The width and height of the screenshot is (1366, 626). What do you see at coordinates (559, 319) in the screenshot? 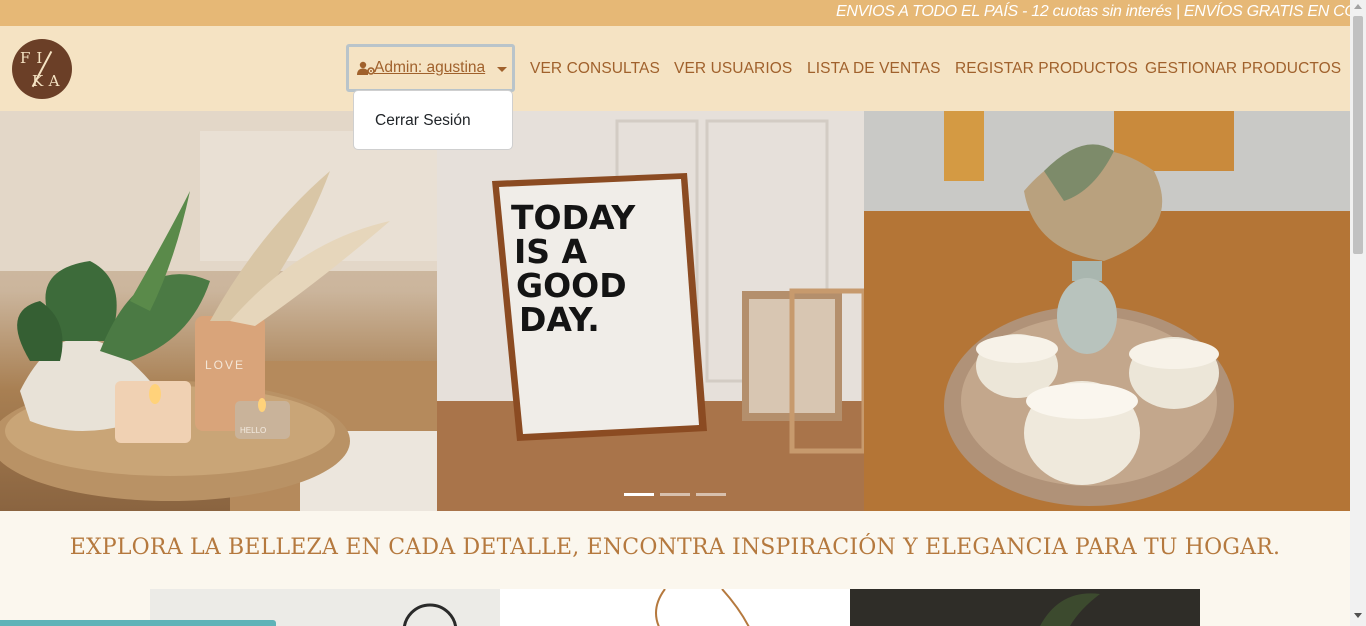
I see `poster-line-4: DAY.` at bounding box center [559, 319].